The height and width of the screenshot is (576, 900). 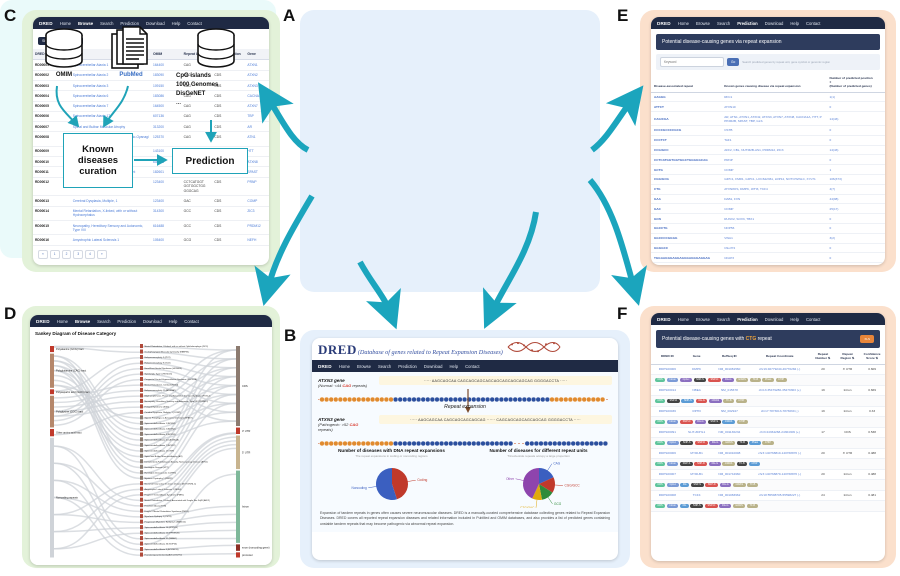 I want to click on table-row: GGCCTG NOP56 0, so click(x=768, y=228).